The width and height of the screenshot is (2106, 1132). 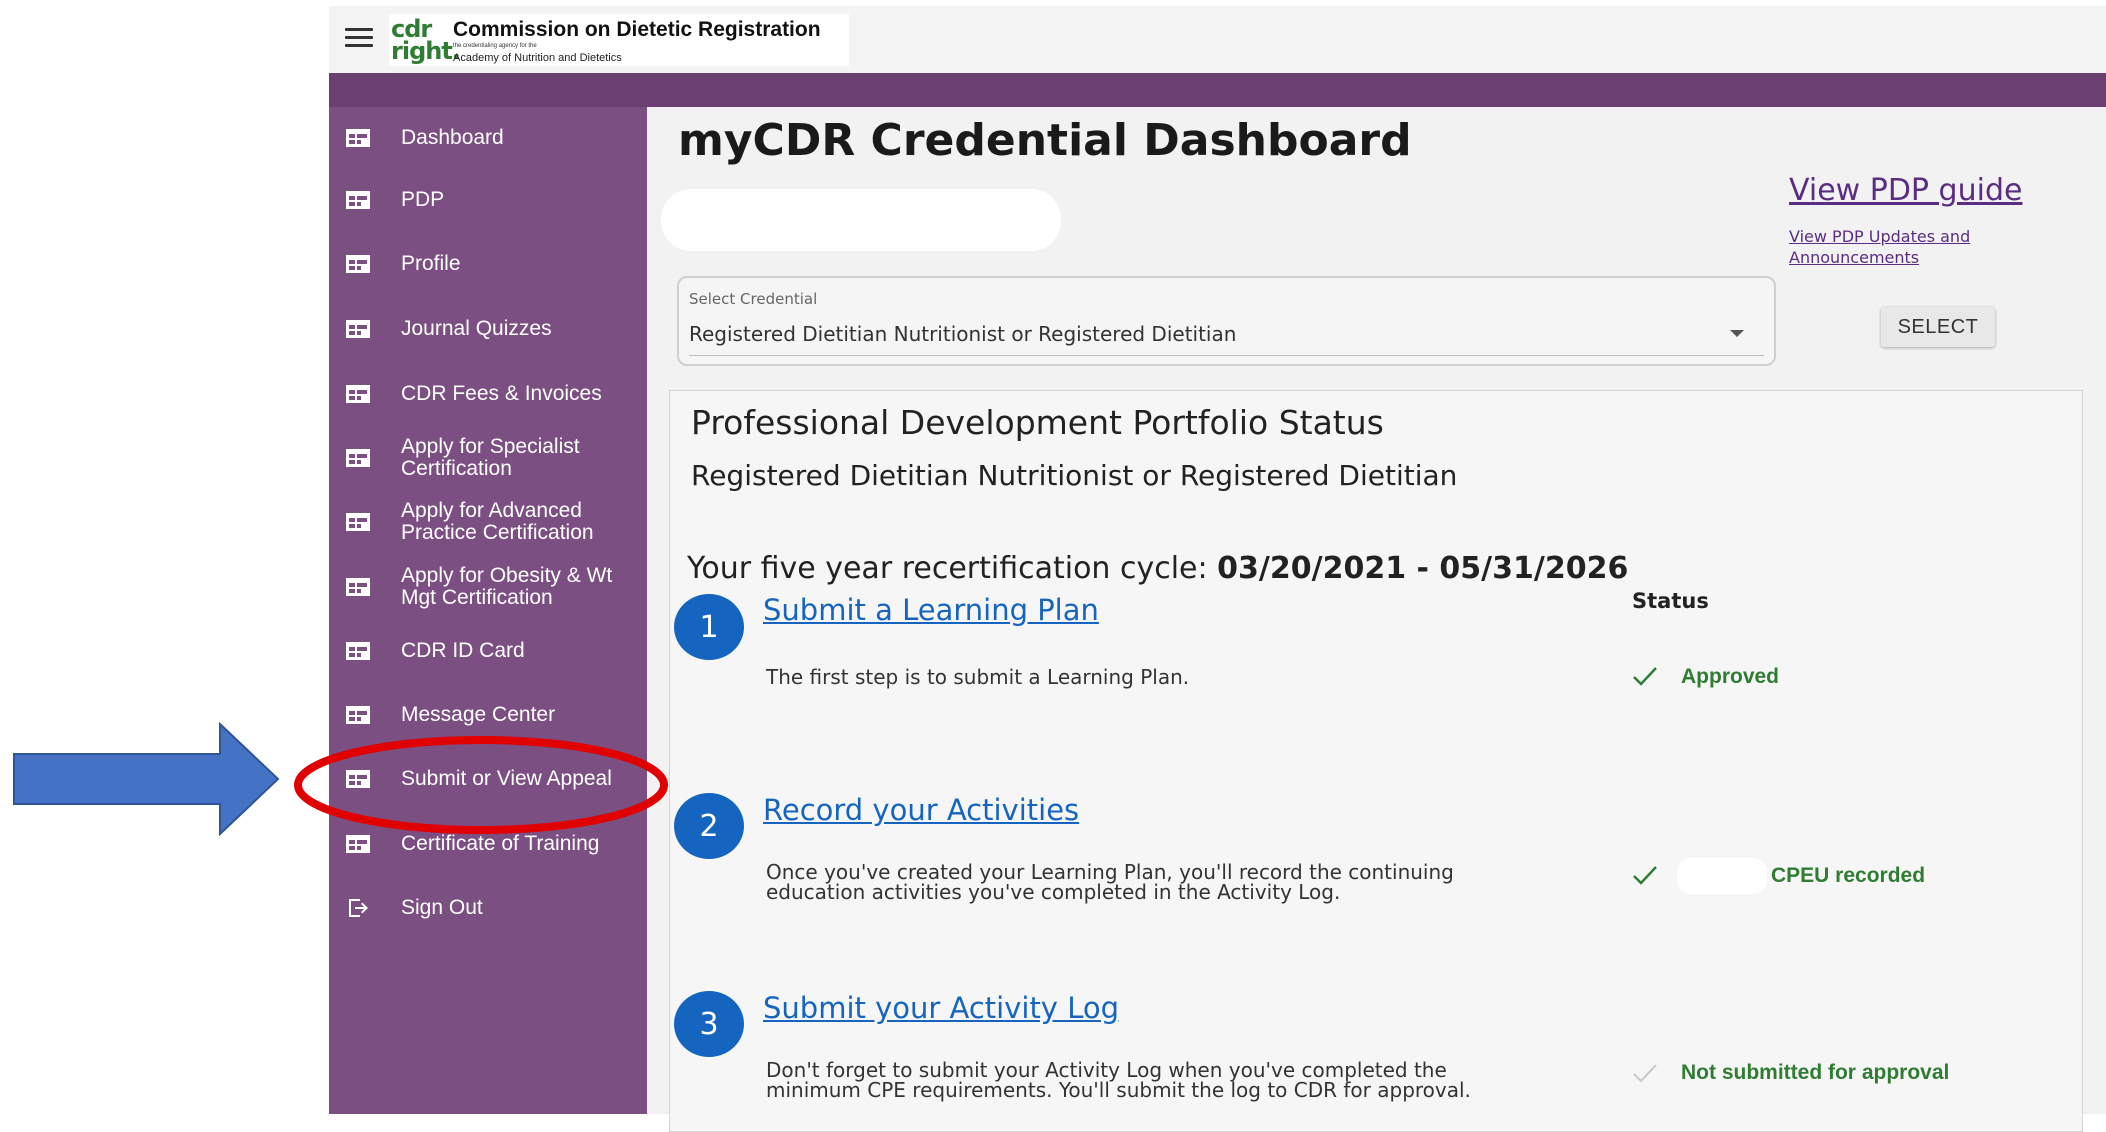 What do you see at coordinates (488, 200) in the screenshot?
I see `sidebar-item-pdp: PDP` at bounding box center [488, 200].